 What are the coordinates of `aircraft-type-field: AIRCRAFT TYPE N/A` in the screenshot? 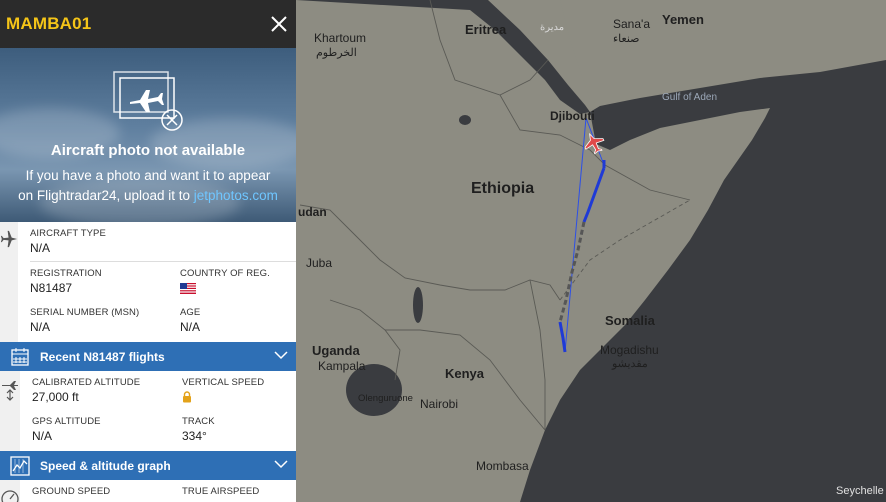 It's located at (105, 241).